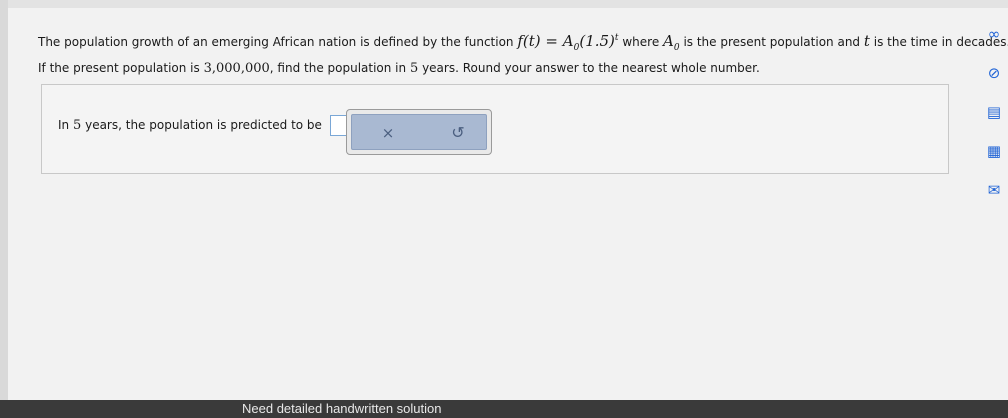 The image size is (1008, 418). What do you see at coordinates (641, 42) in the screenshot?
I see `where-word: where` at bounding box center [641, 42].